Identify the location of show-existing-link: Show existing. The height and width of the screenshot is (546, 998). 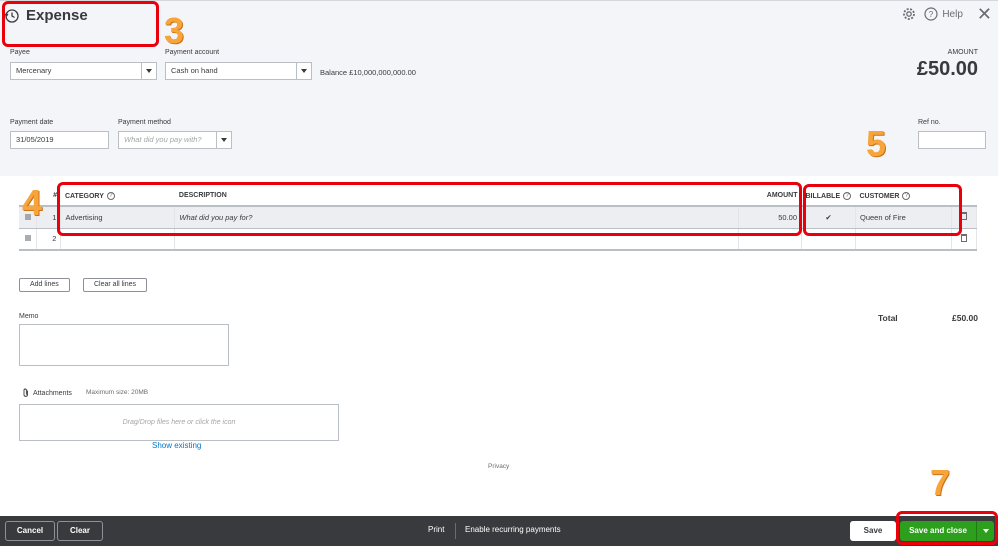
(176, 445).